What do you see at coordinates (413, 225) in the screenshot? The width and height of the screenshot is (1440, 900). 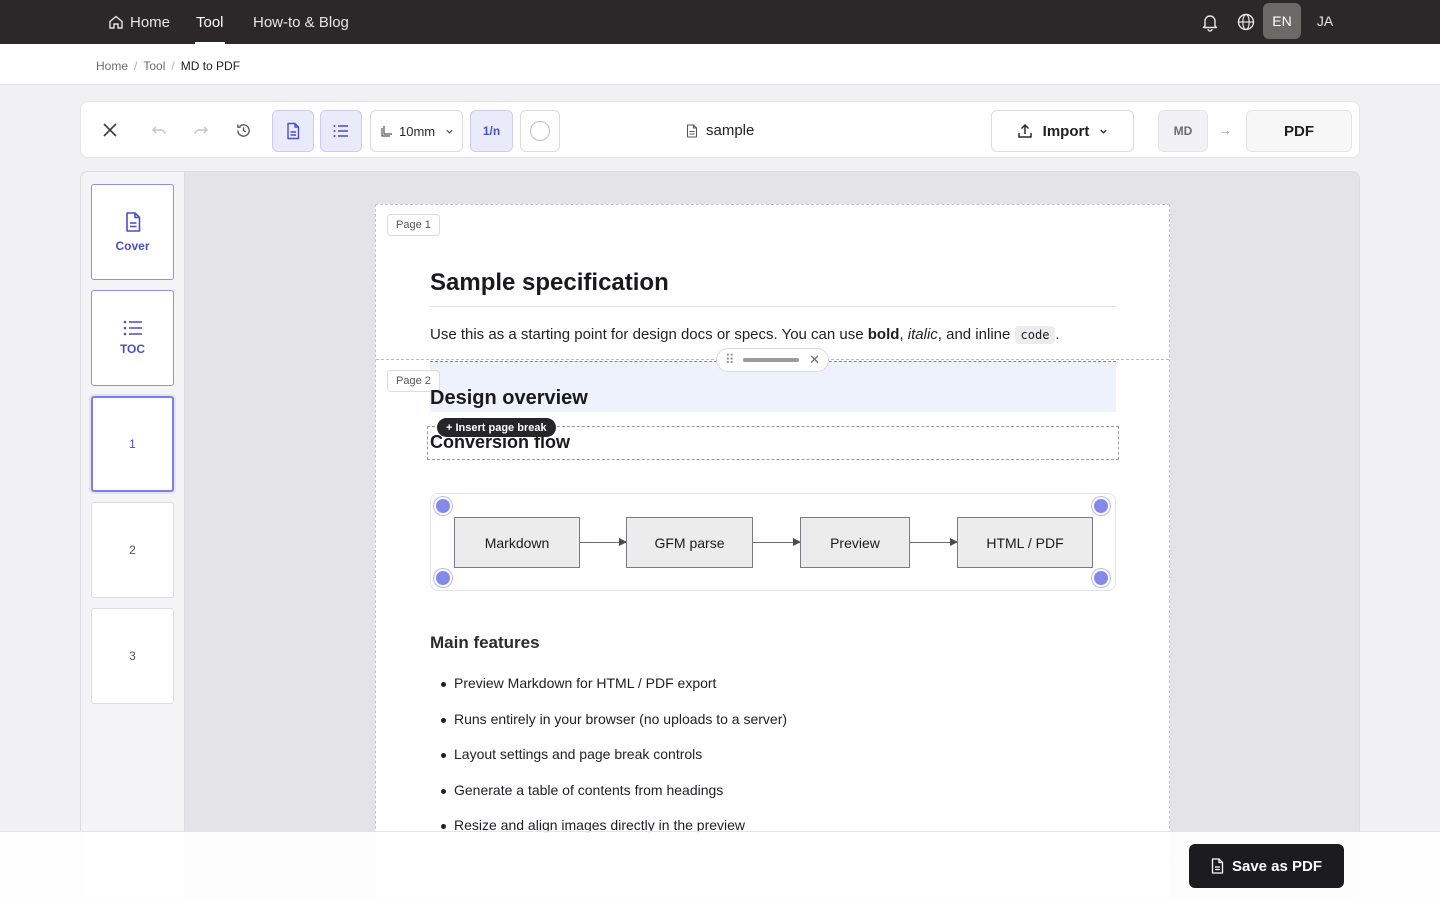 I see `page-1-label: Page 1` at bounding box center [413, 225].